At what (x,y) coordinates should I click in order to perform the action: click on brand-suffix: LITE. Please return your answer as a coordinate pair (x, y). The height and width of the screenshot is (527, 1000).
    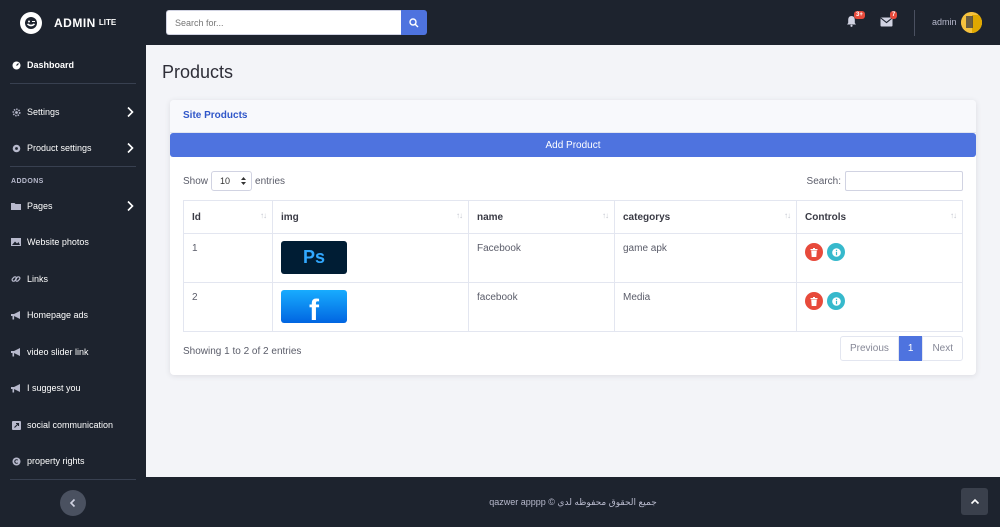
    Looking at the image, I should click on (107, 22).